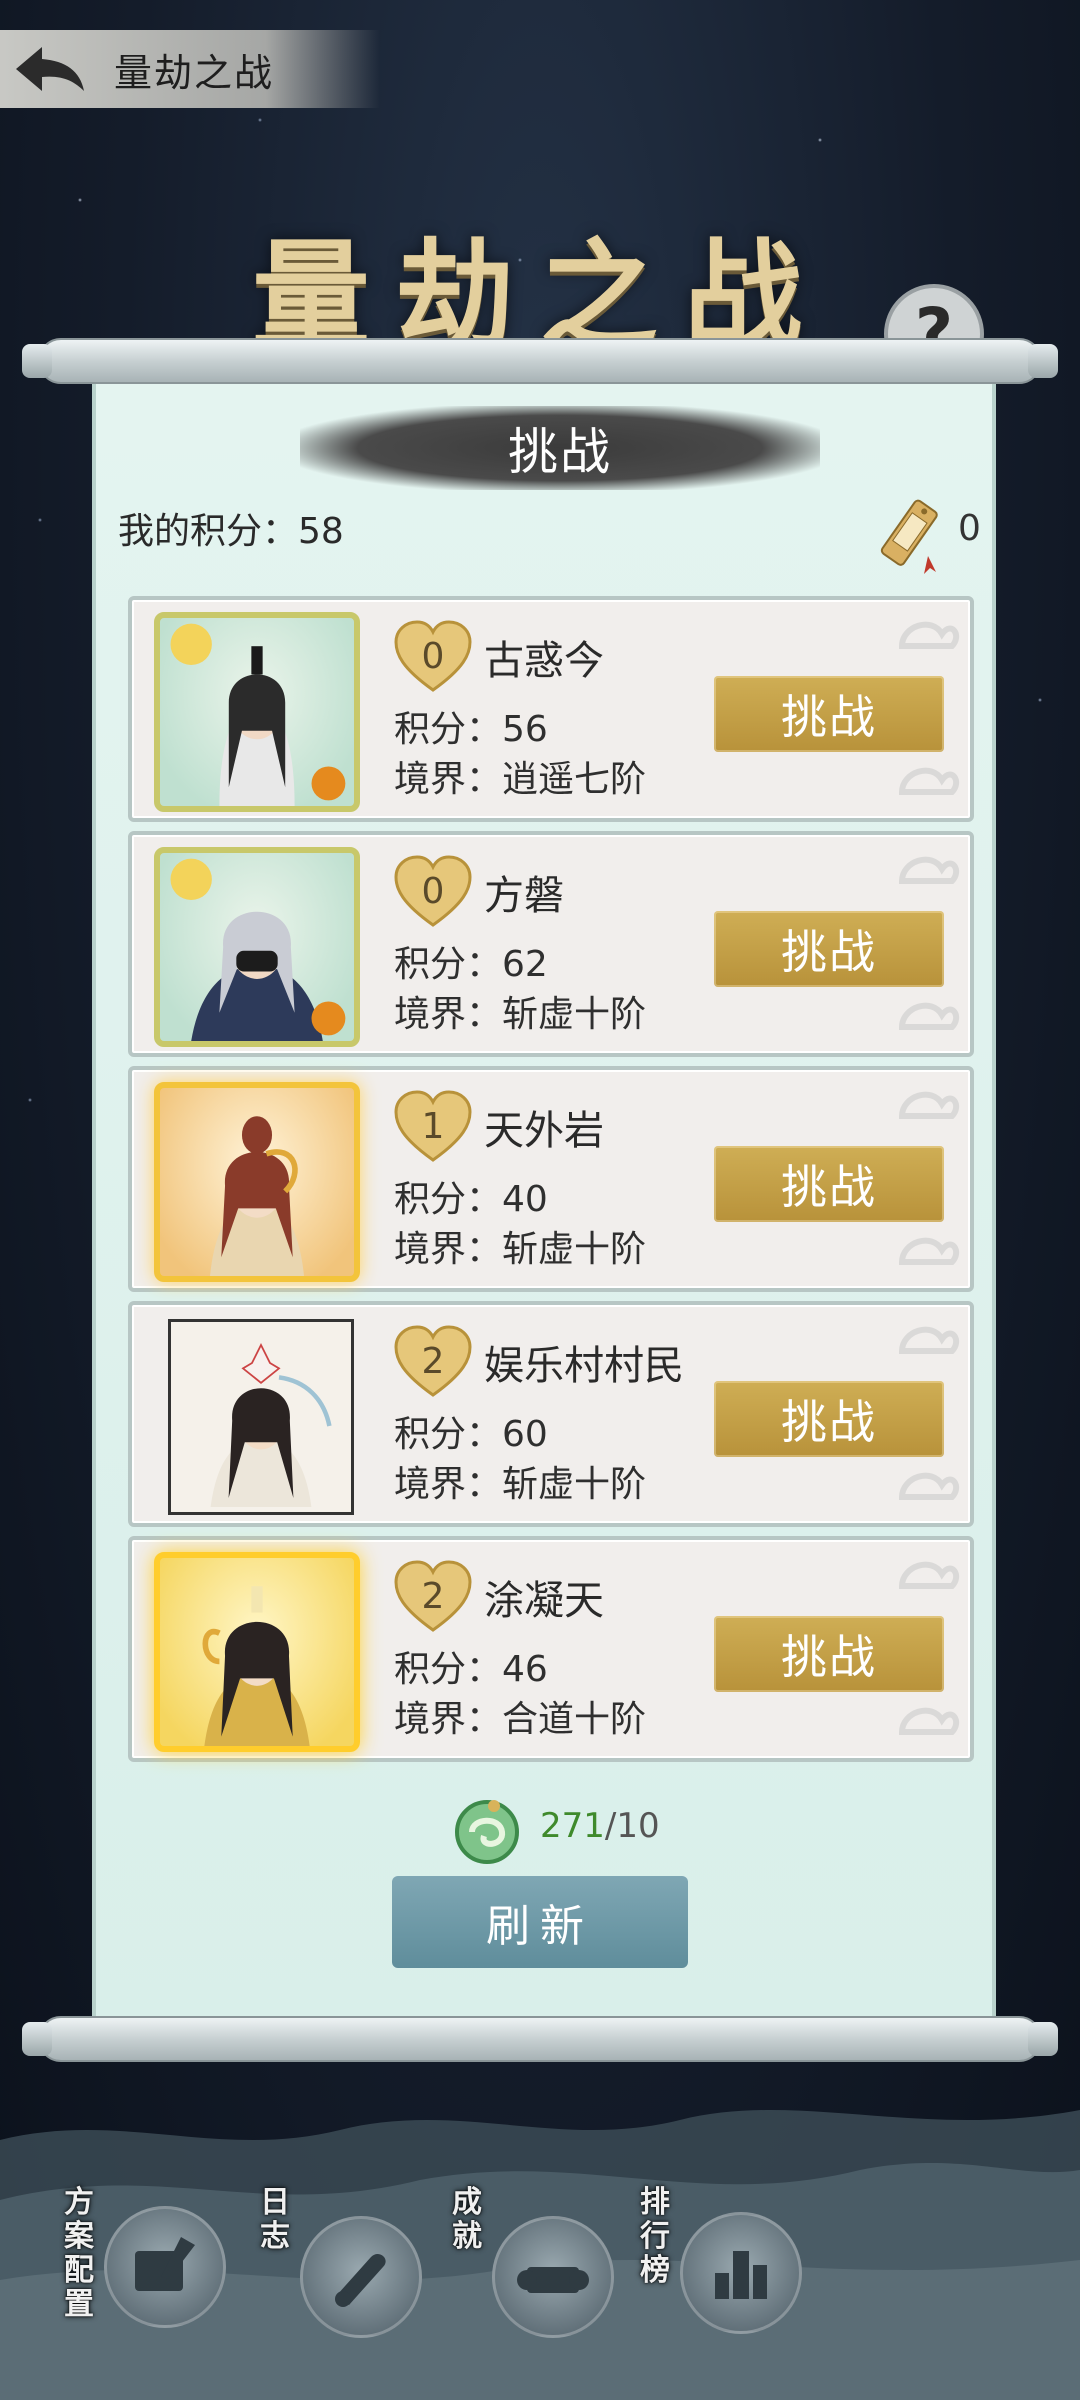 The image size is (1080, 2400). I want to click on heart-badge: 1, so click(433, 1127).